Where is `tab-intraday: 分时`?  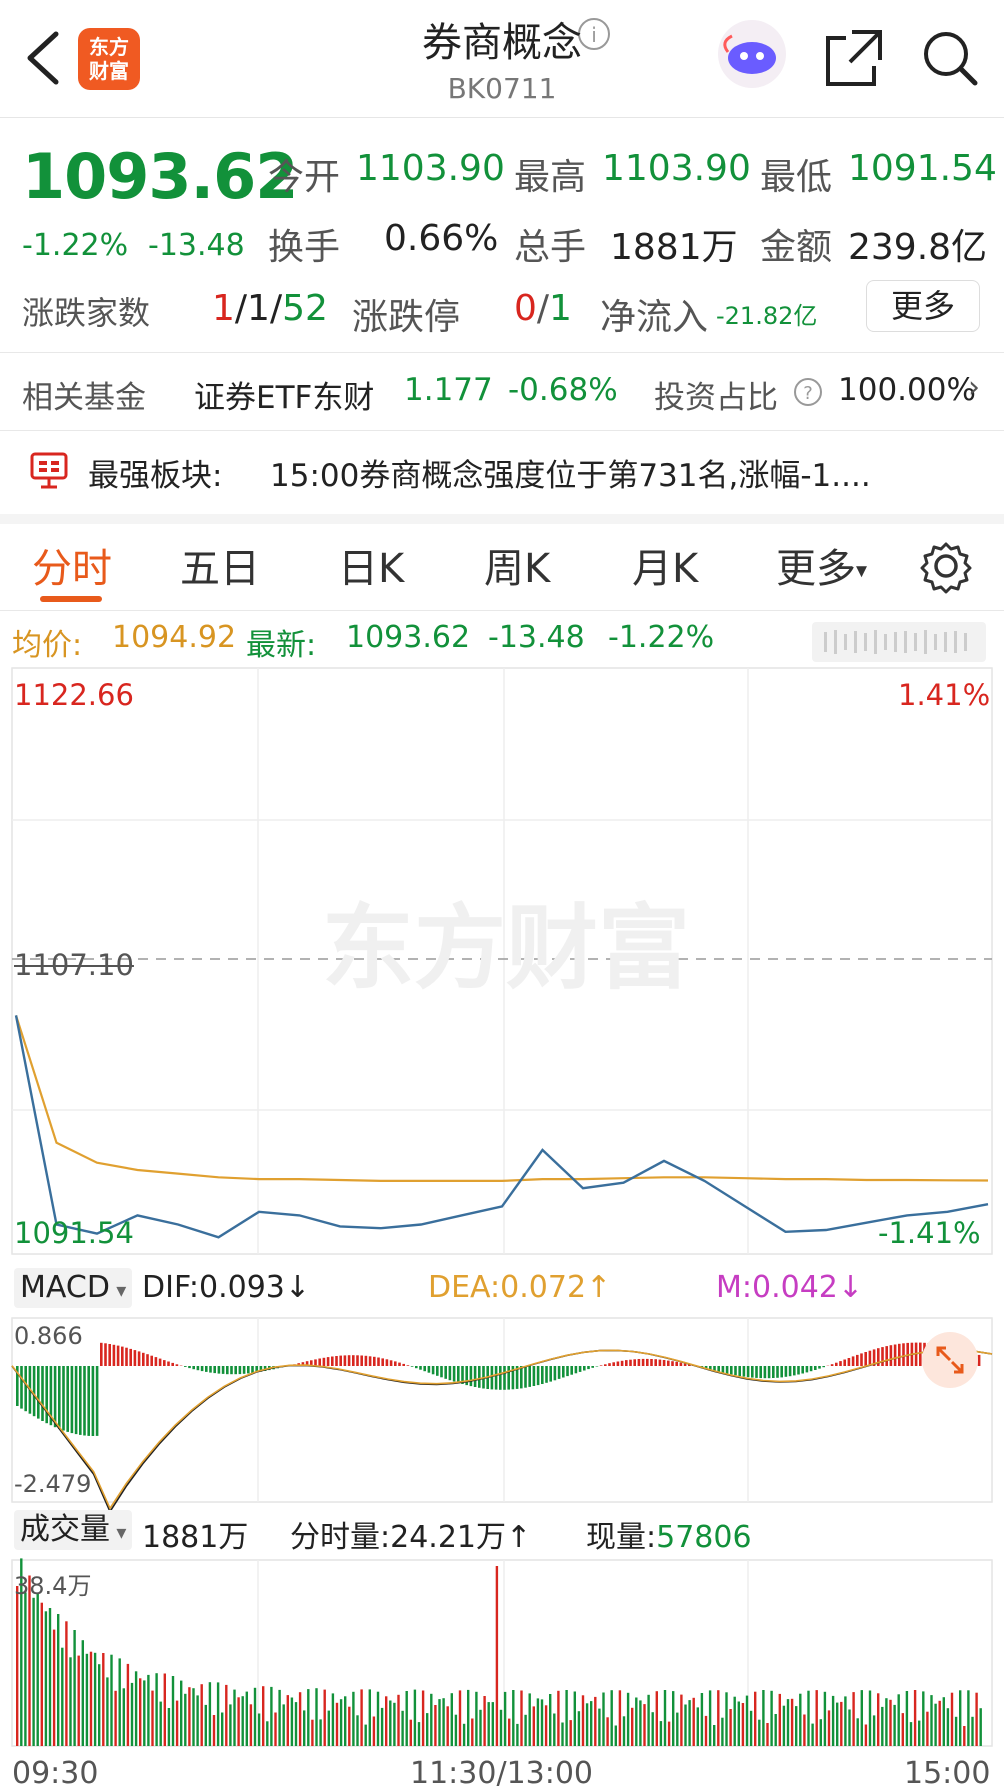 tab-intraday: 分时 is located at coordinates (72, 565).